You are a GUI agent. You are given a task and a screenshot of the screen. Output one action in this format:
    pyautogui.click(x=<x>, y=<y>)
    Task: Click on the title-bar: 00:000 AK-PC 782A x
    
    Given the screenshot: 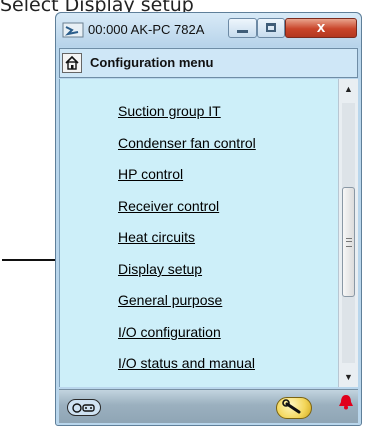 What is the action you would take?
    pyautogui.click(x=208, y=30)
    